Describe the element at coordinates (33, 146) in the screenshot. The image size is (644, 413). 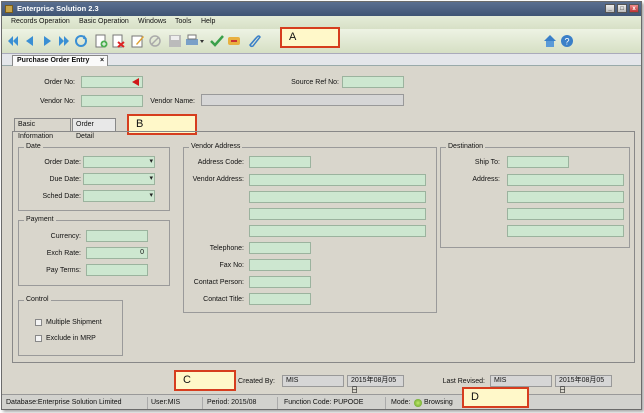
I see `date-group-title: Date` at that location.